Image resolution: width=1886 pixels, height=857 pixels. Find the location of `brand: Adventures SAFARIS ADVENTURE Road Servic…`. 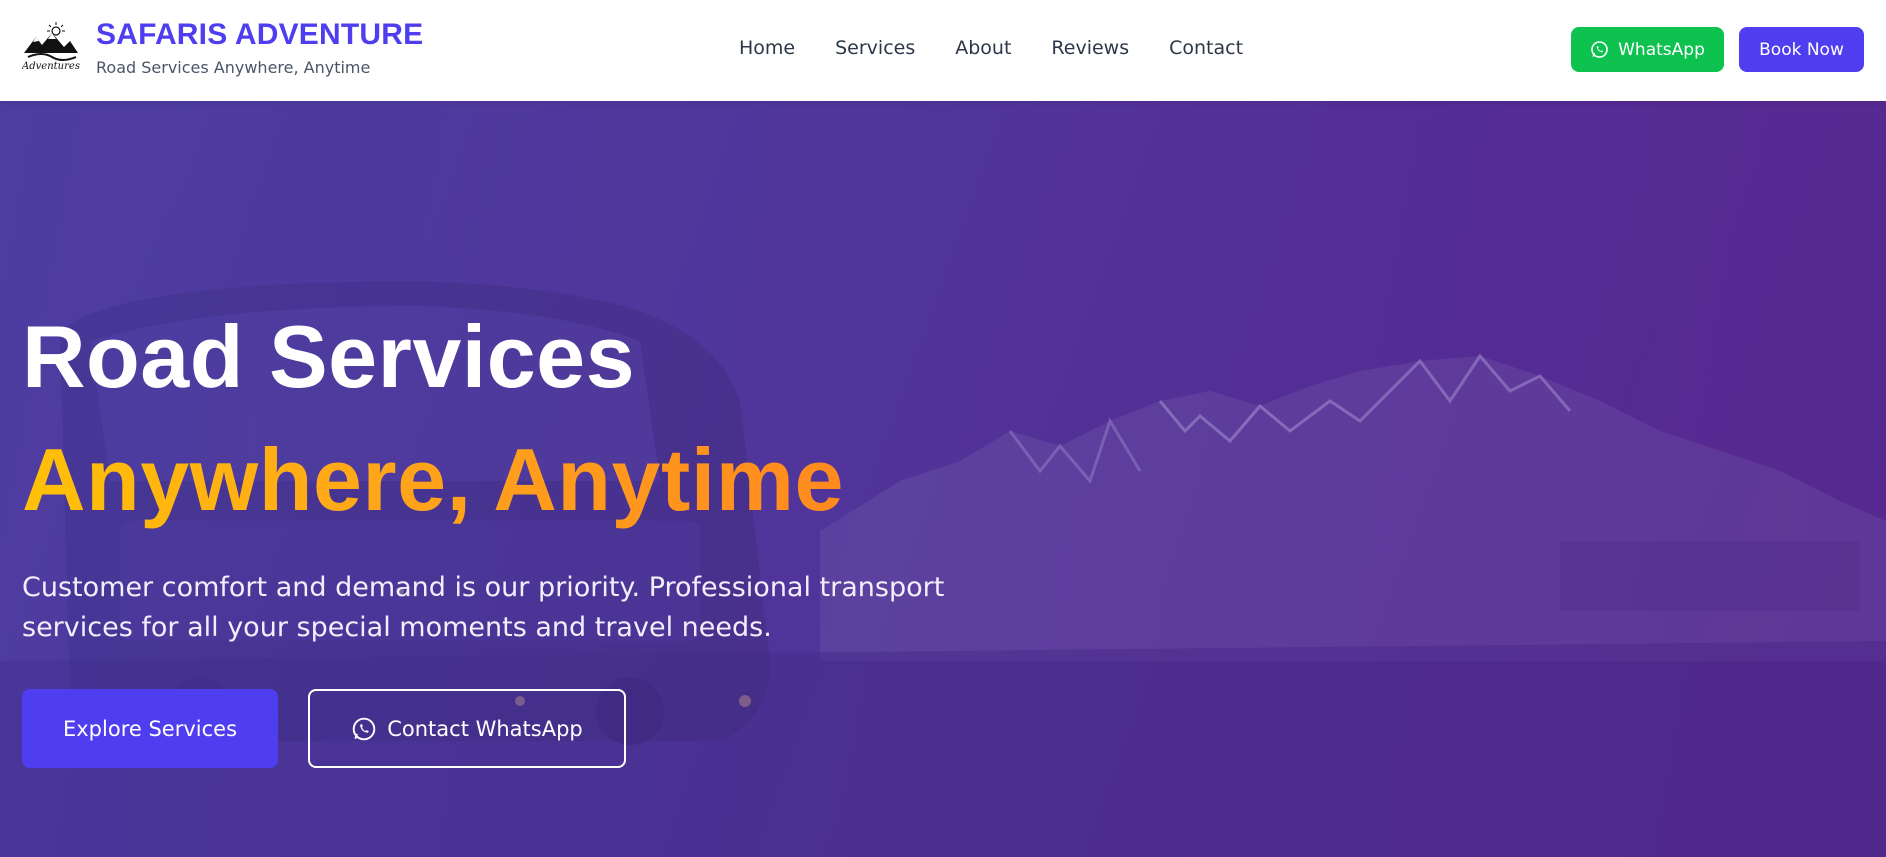

brand: Adventures SAFARIS ADVENTURE Road Servic… is located at coordinates (222, 47).